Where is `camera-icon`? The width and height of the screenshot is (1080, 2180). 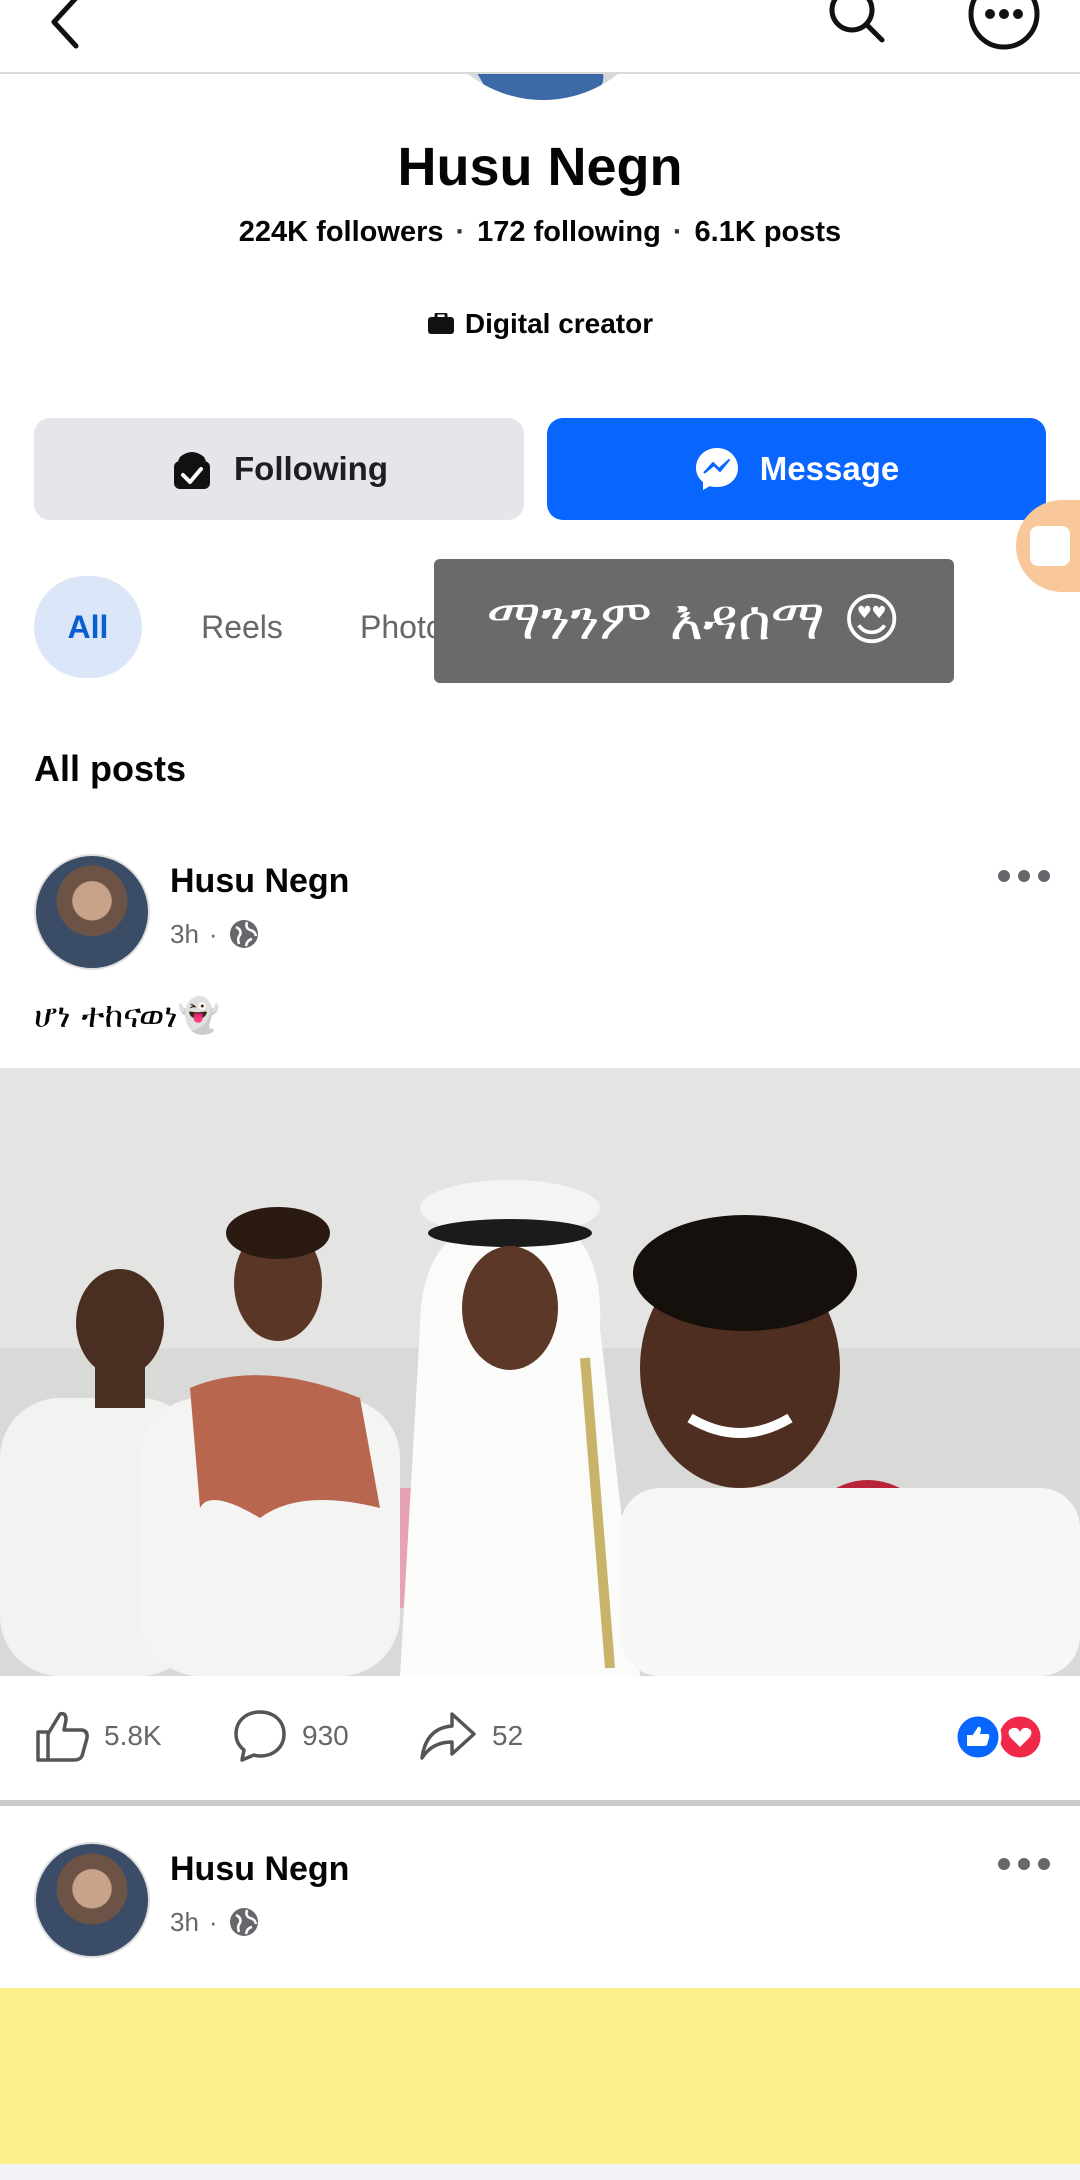 camera-icon is located at coordinates (1050, 546).